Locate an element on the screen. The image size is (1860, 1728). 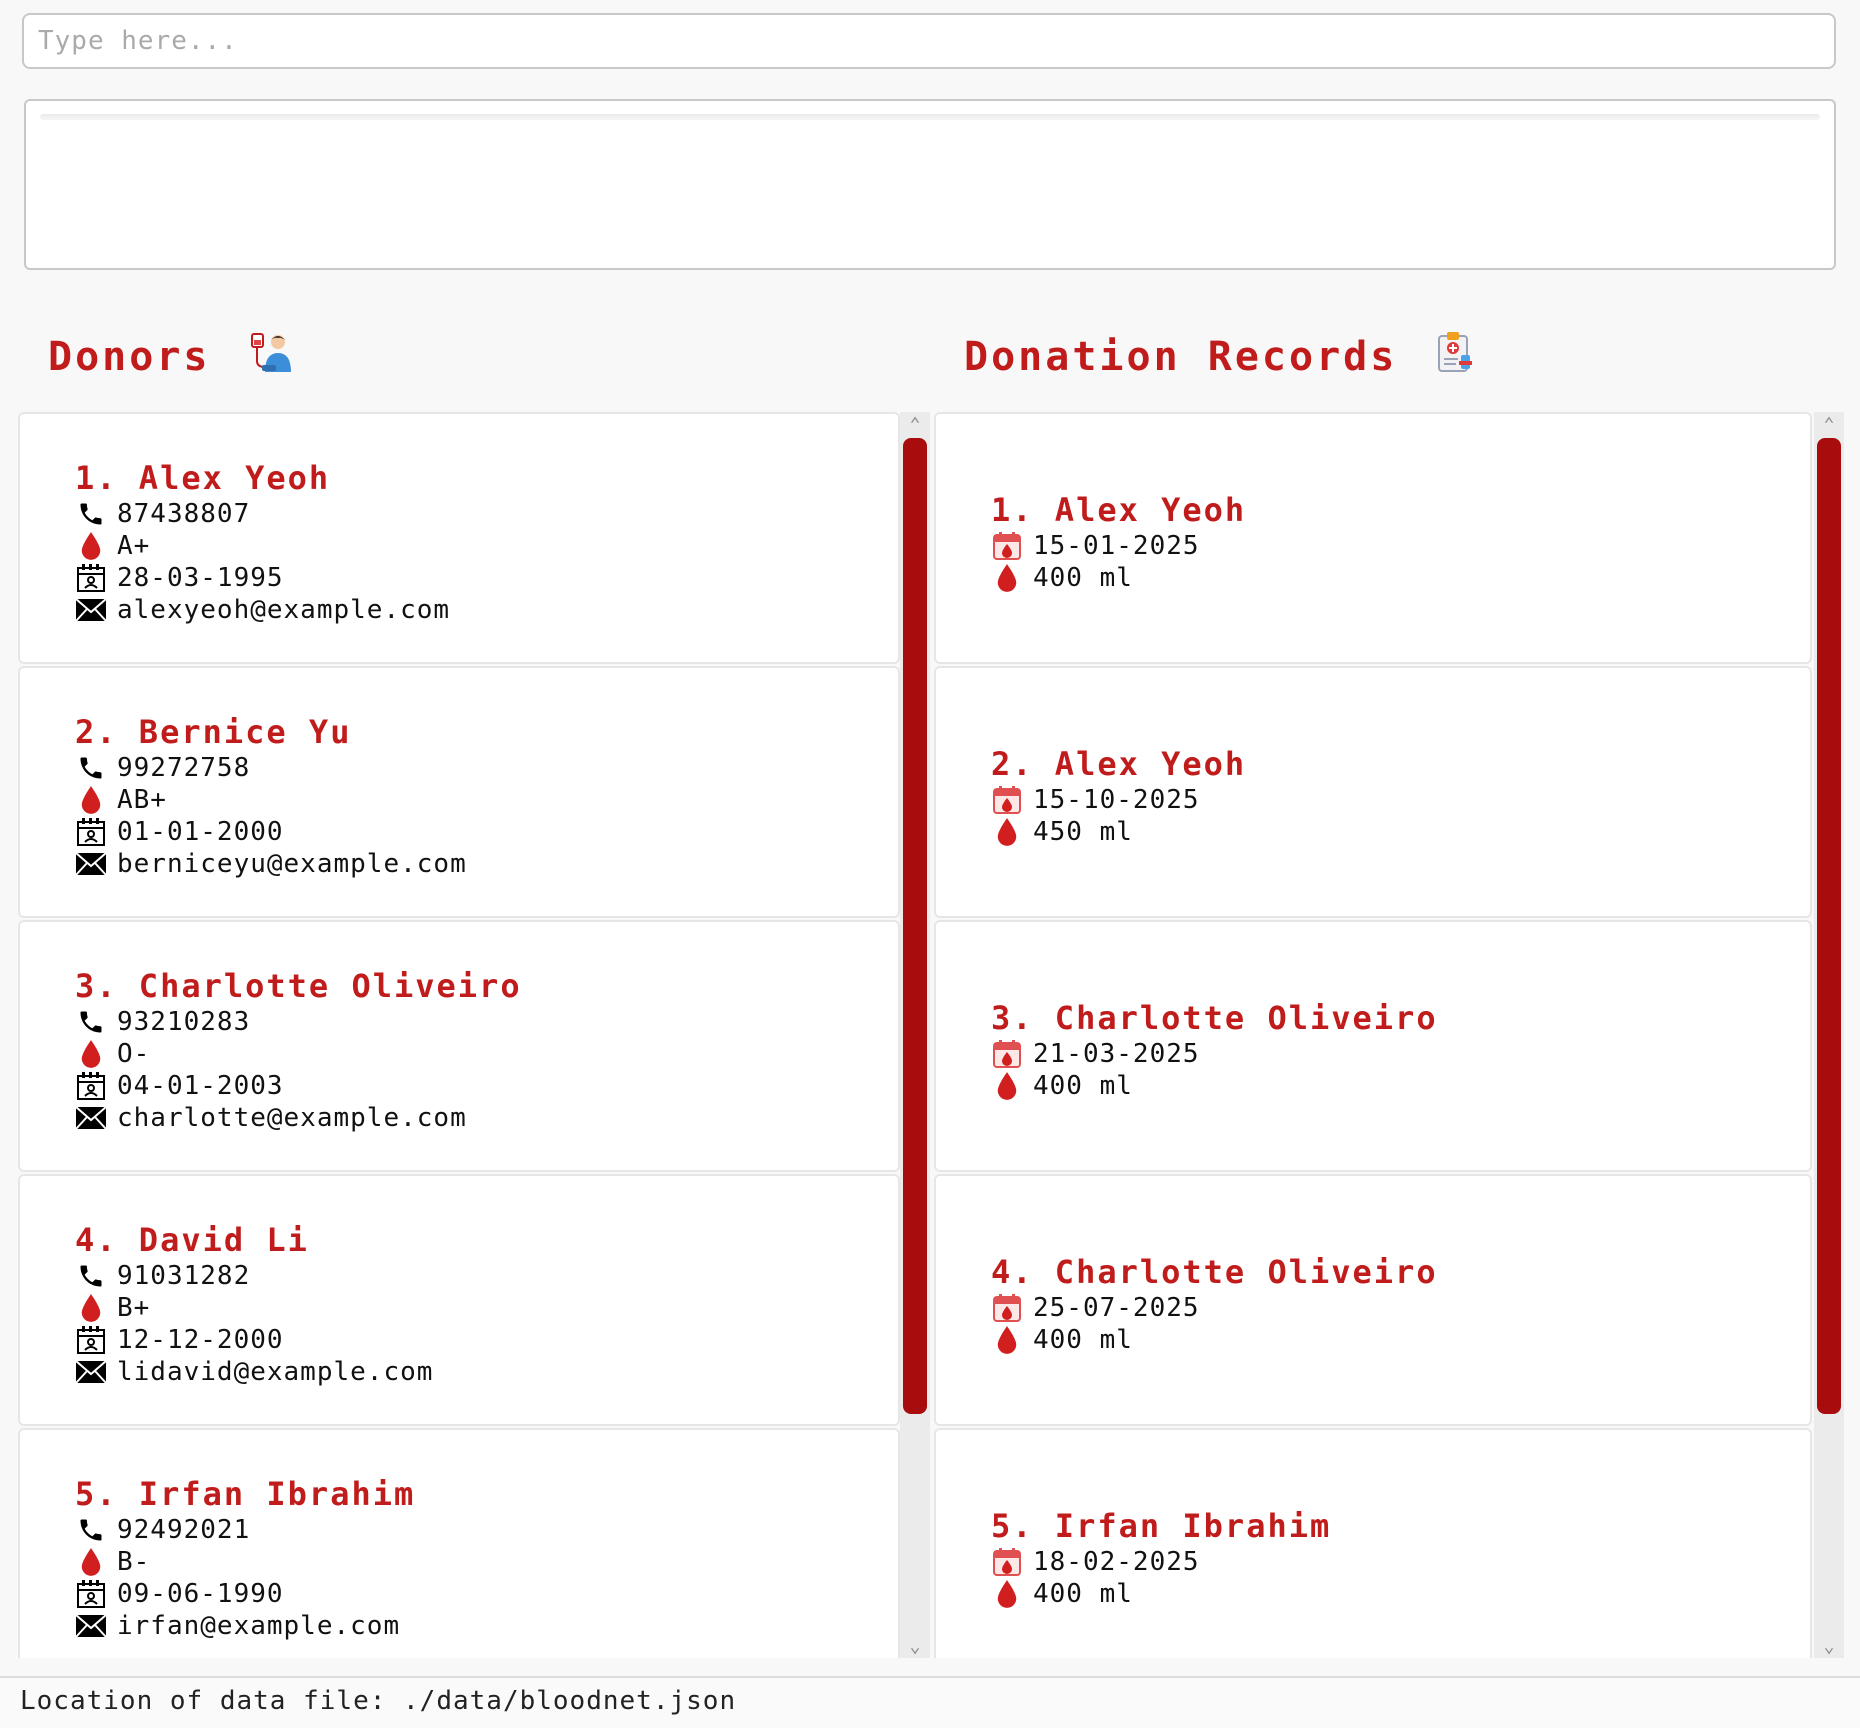
records-scroll-thumb is located at coordinates (1829, 926).